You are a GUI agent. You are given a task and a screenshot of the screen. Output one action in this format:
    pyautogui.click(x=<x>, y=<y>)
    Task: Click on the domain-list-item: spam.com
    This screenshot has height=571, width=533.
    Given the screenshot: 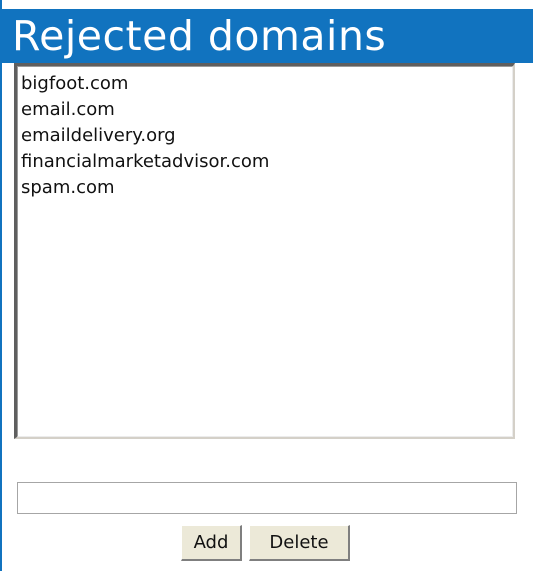 What is the action you would take?
    pyautogui.click(x=266, y=188)
    